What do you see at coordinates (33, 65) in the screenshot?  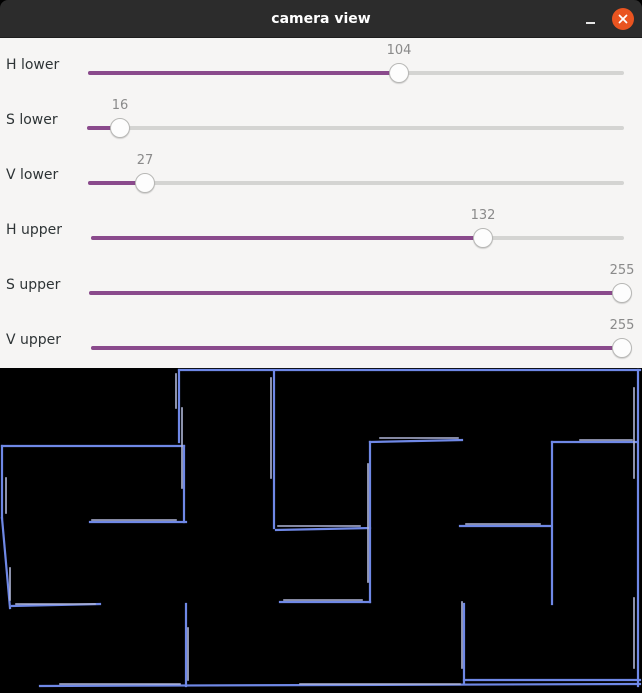 I see `slider-label-h-lower: H lower` at bounding box center [33, 65].